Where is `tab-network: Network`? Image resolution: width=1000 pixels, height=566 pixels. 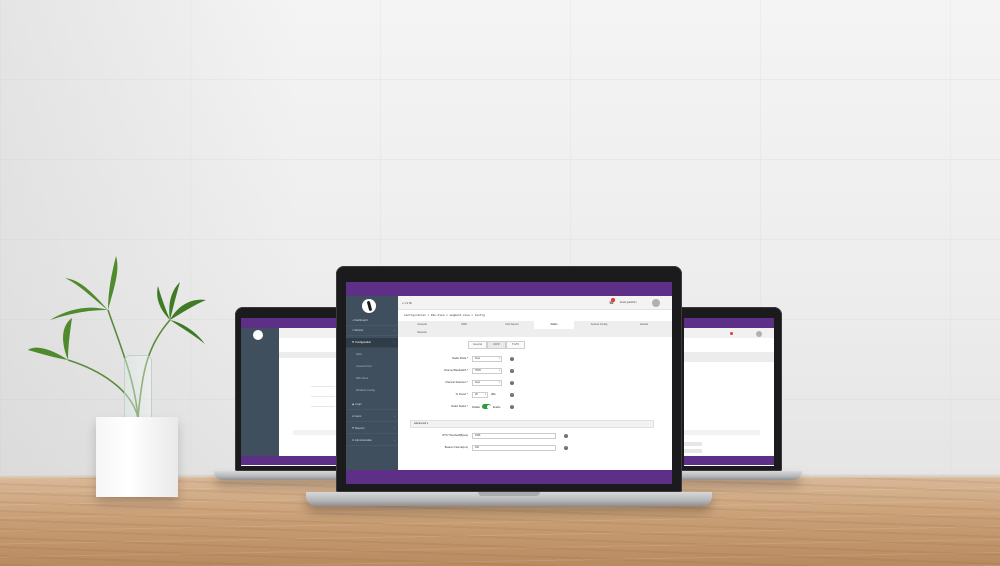
tab-network: Network is located at coordinates (422, 333).